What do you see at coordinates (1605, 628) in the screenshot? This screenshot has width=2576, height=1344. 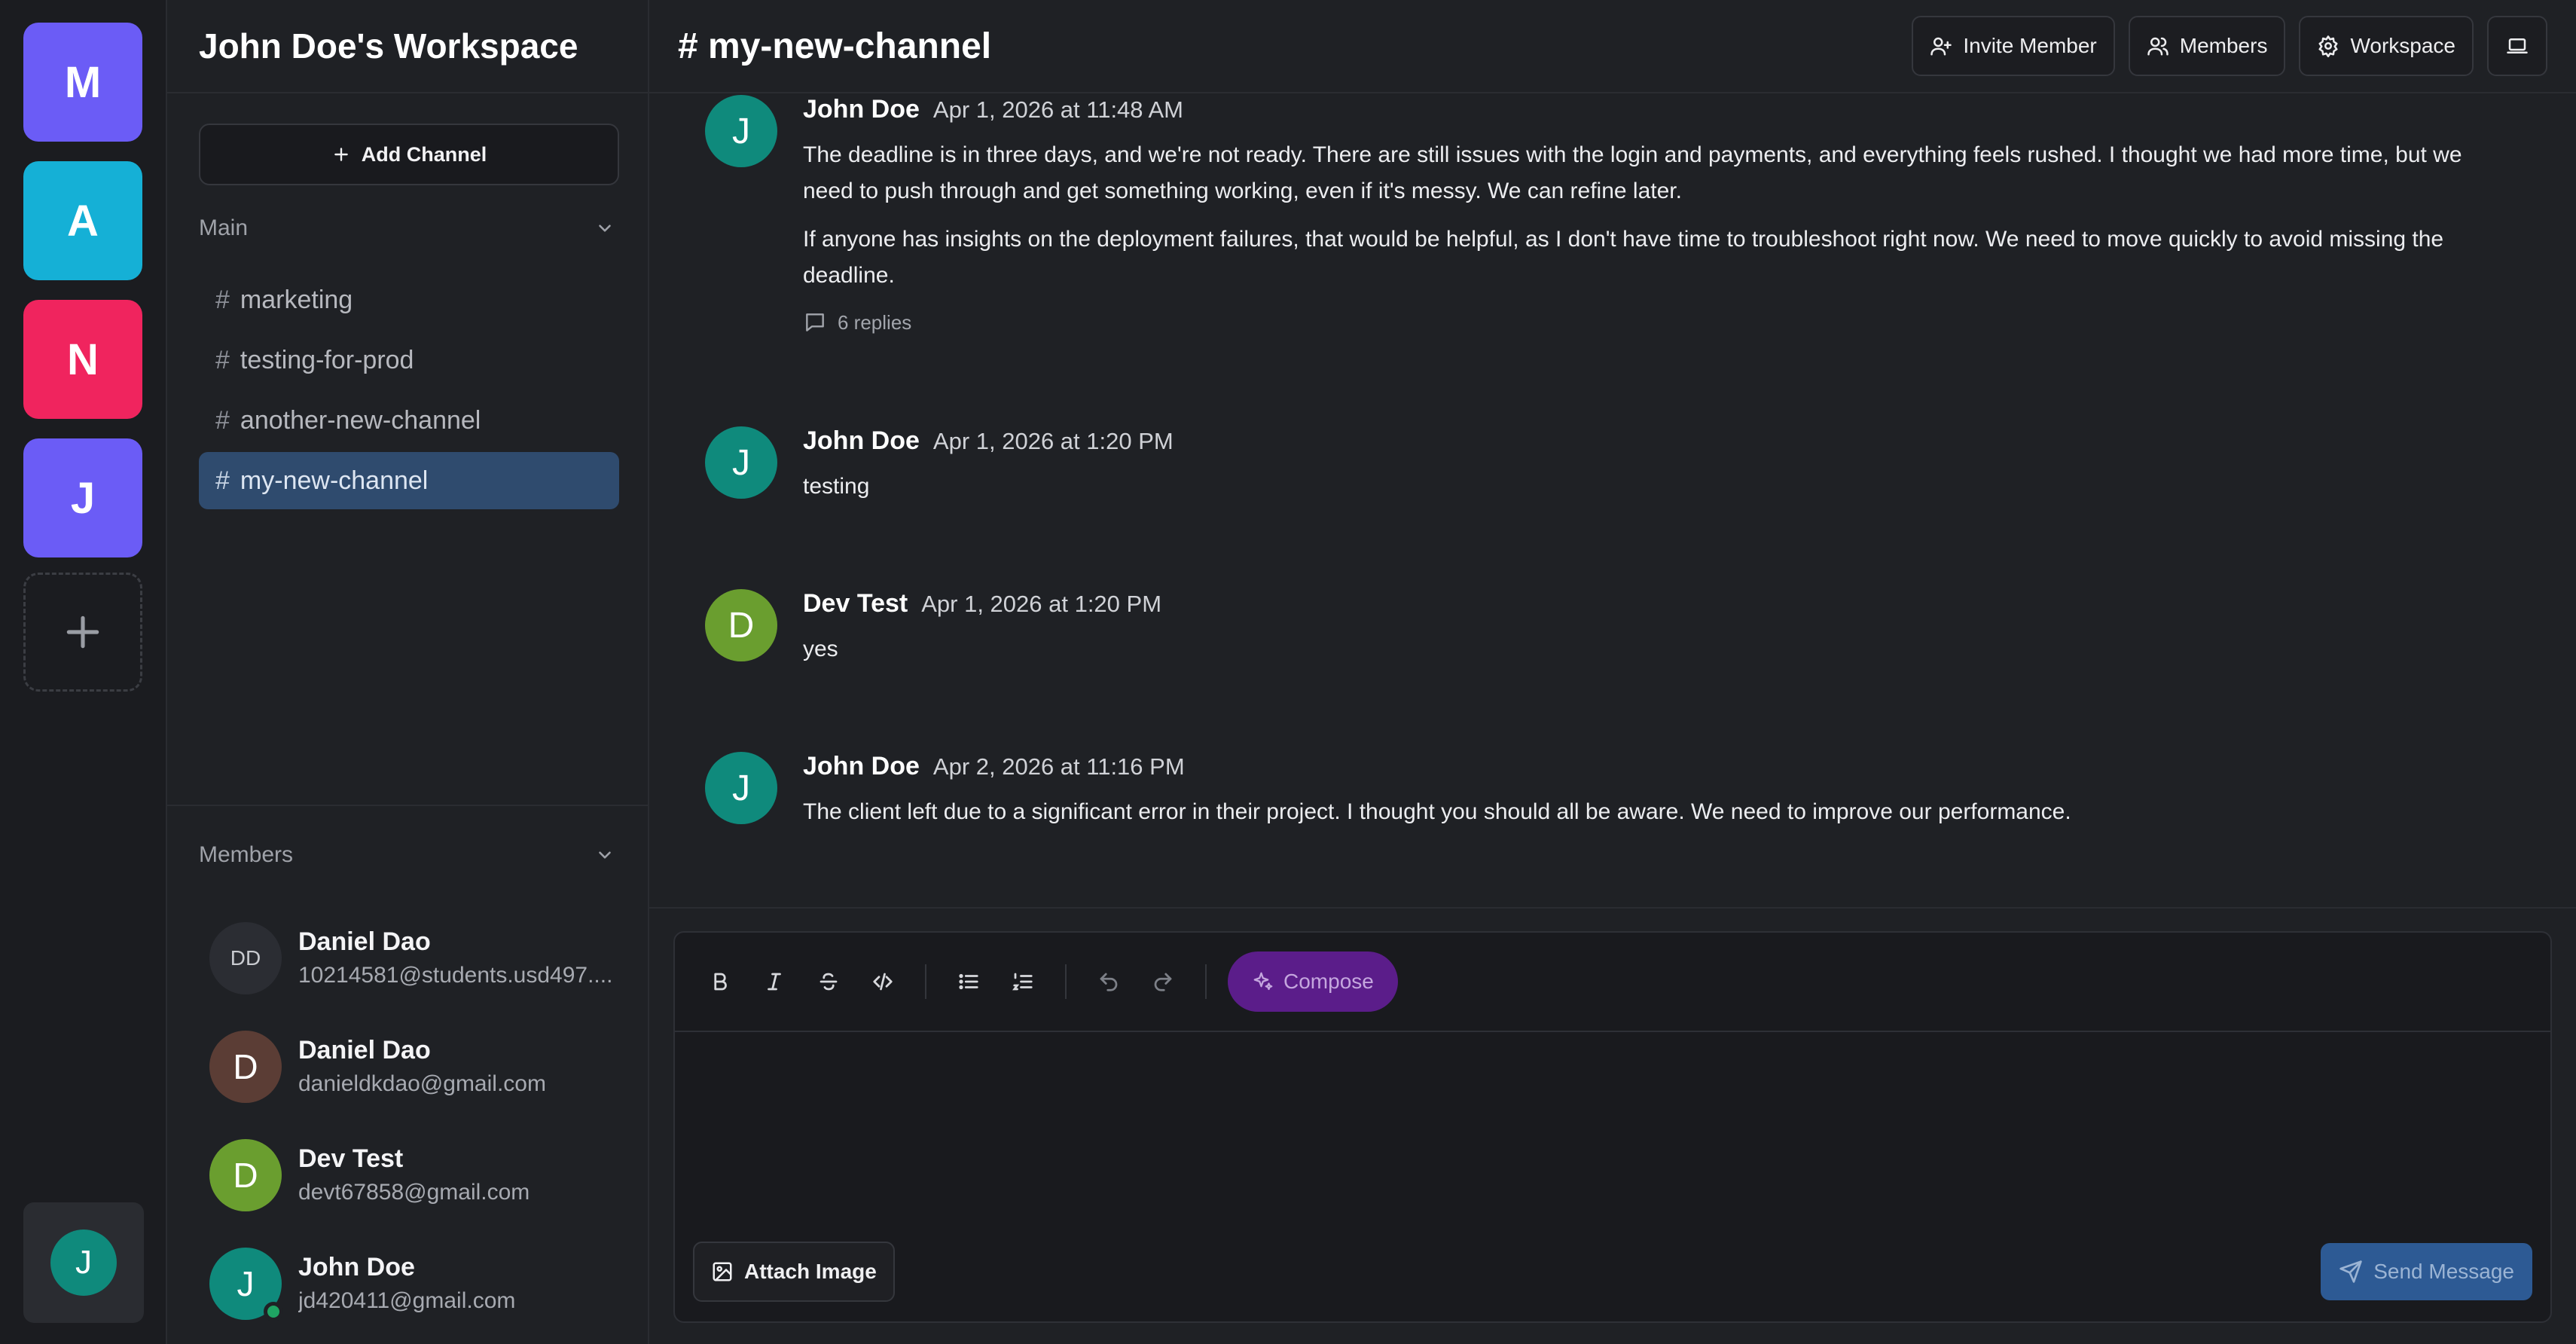 I see `message-item: D Dev Test Apr 1, 2026 at 1:20 PM yes` at bounding box center [1605, 628].